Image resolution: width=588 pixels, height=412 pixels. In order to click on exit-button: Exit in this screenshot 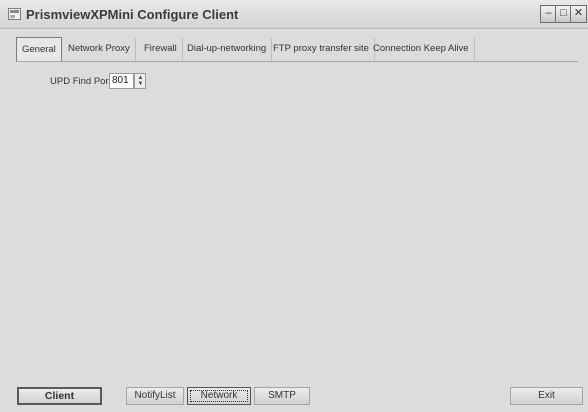, I will do `click(546, 396)`.